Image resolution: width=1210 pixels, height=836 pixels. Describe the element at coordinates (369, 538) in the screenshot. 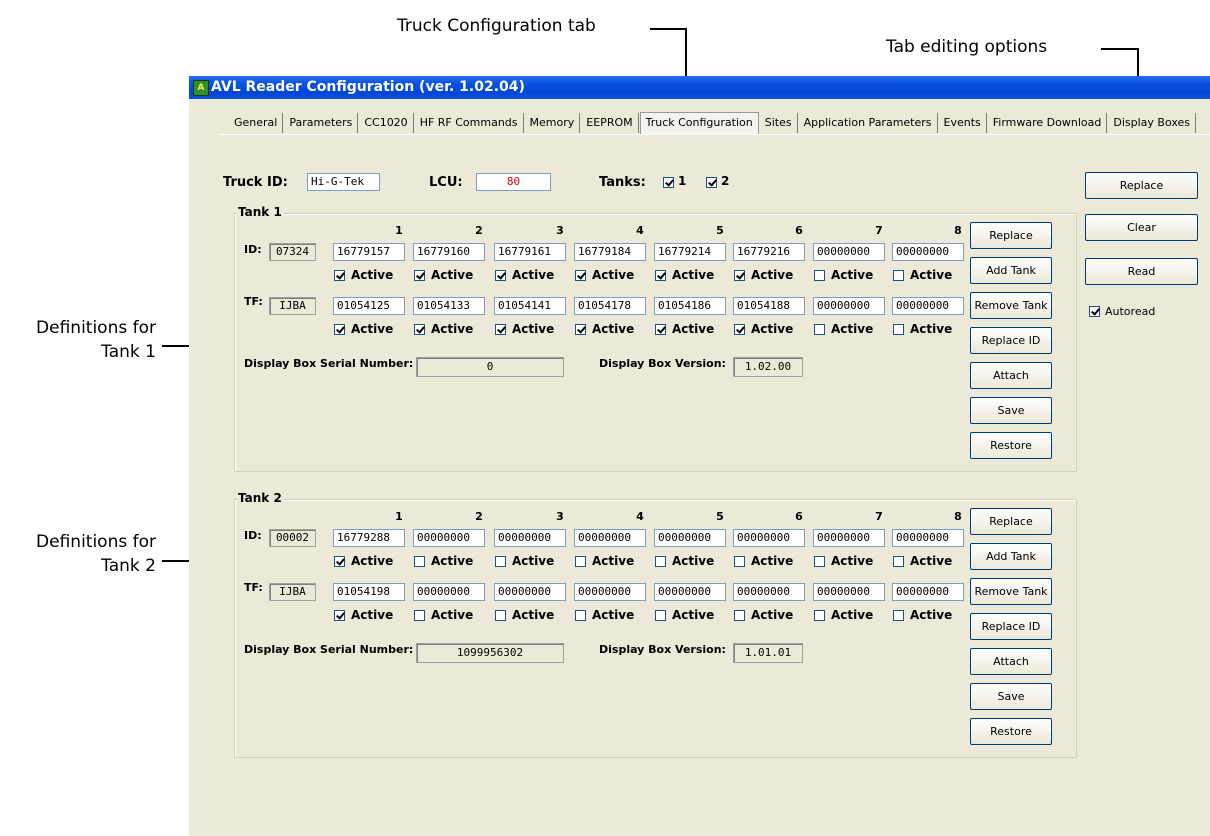

I see `id-input-1: 16779288` at that location.